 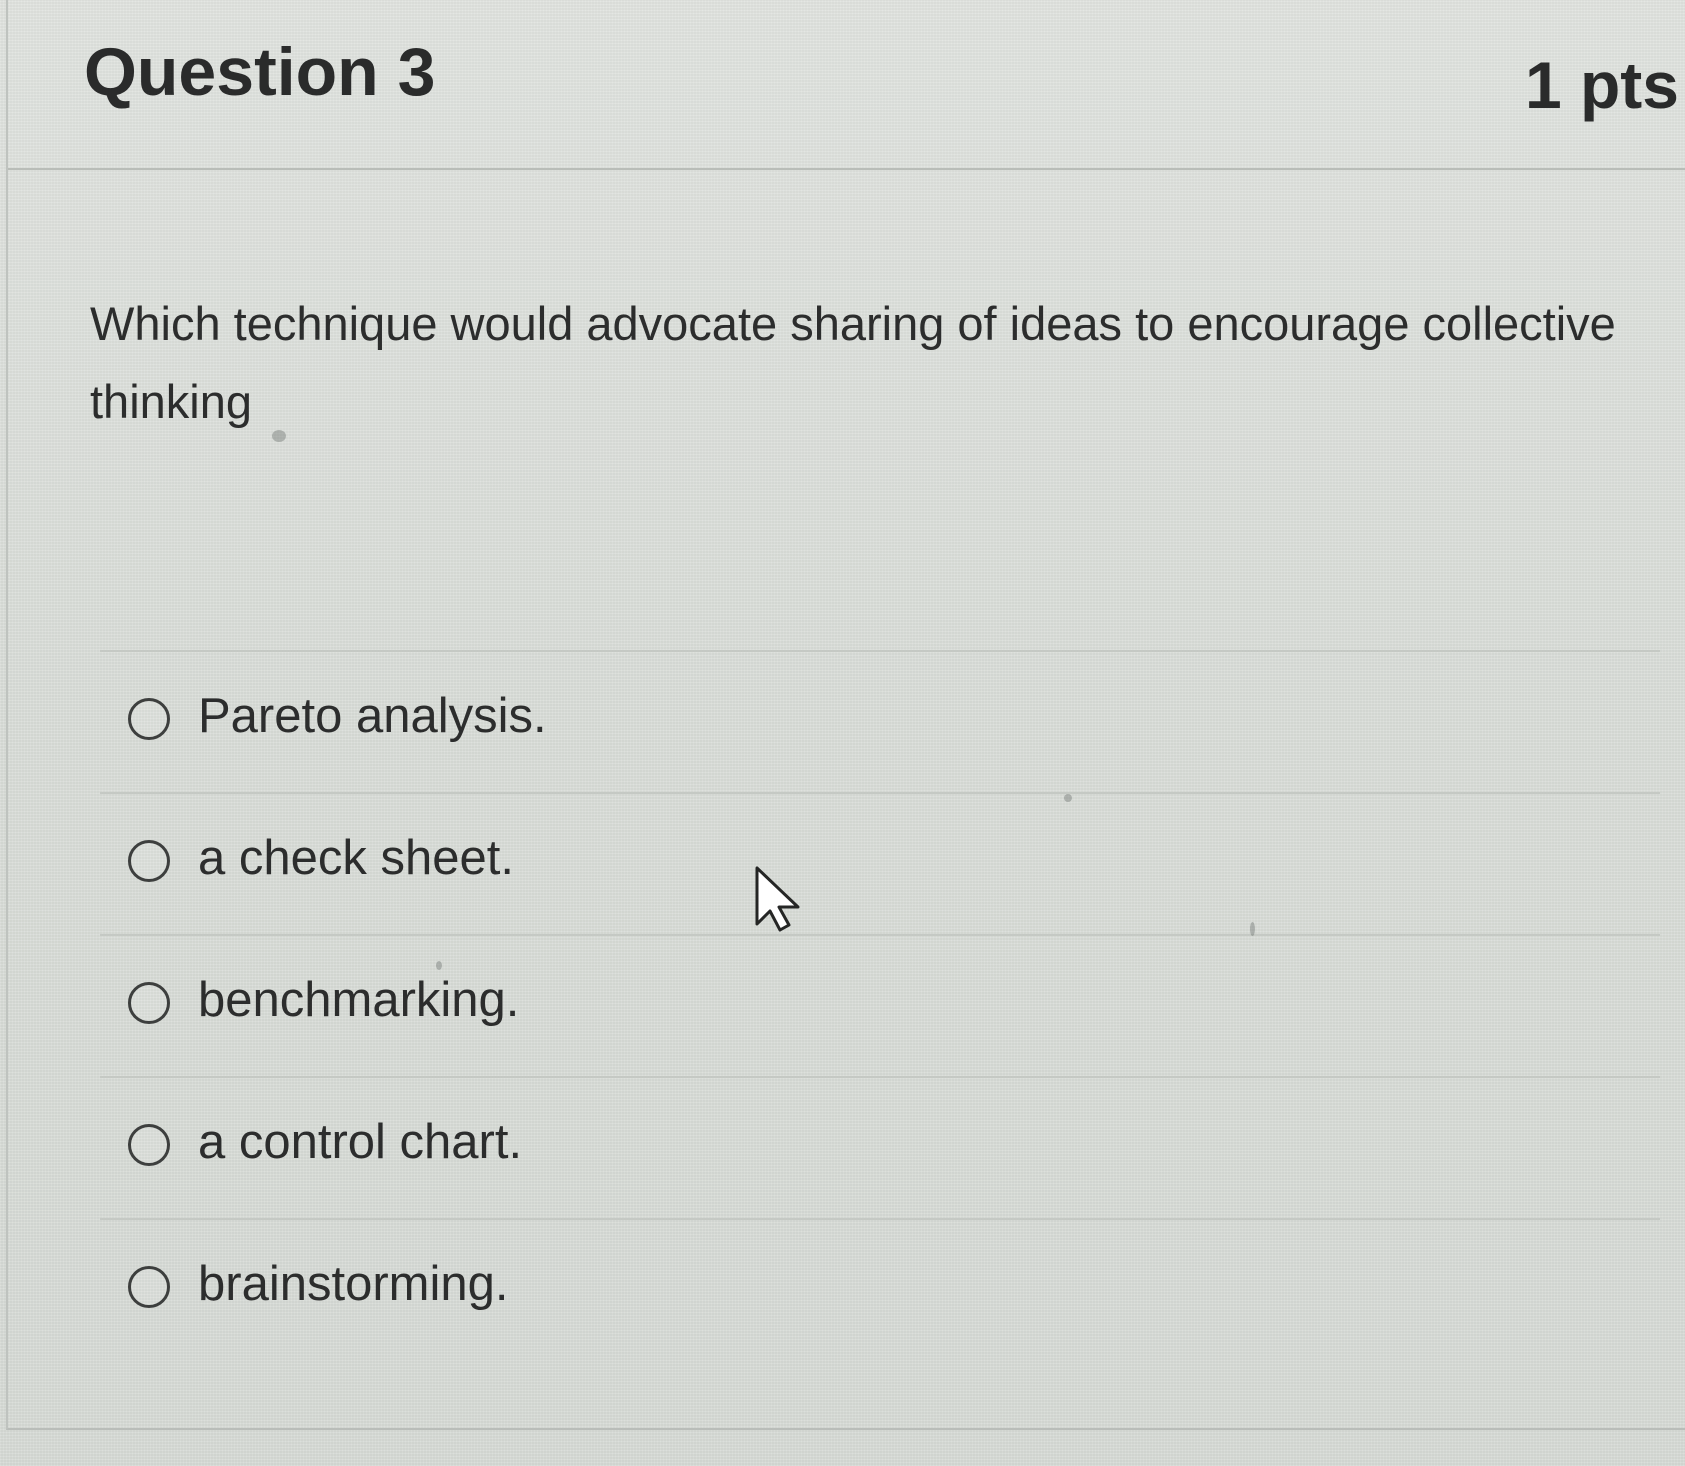 I want to click on answer-label: Pareto analysis., so click(x=372, y=716).